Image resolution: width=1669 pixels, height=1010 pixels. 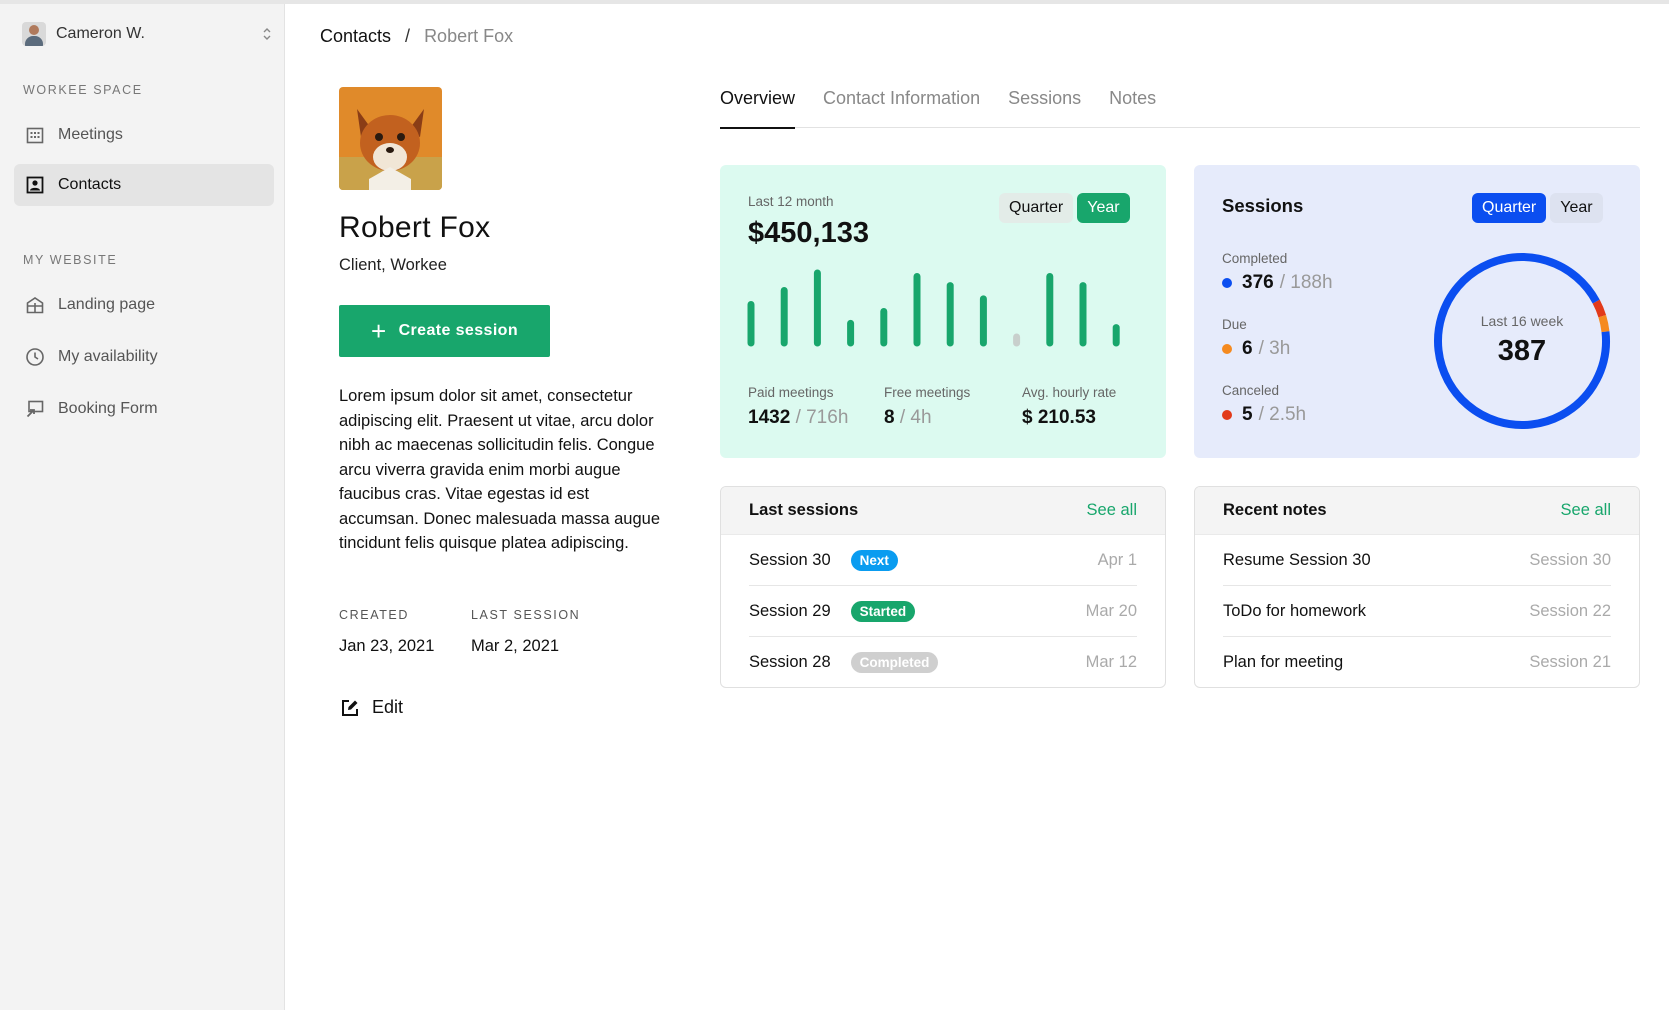 What do you see at coordinates (758, 108) in the screenshot?
I see `tab-overview: Overview` at bounding box center [758, 108].